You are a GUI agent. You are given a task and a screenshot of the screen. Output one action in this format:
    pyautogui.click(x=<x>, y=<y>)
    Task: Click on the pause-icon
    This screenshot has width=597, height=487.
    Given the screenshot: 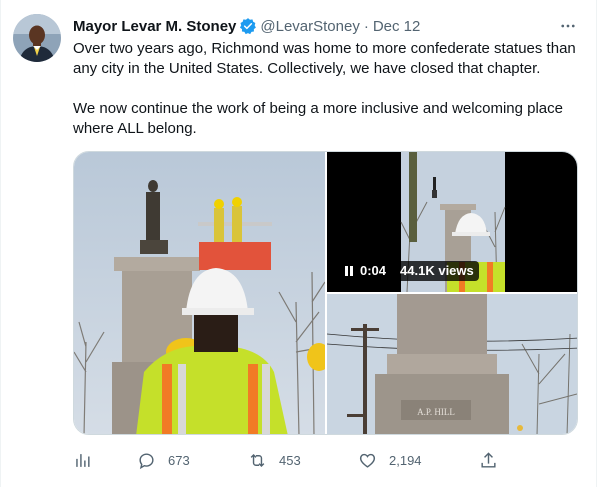 What is the action you would take?
    pyautogui.click(x=349, y=271)
    